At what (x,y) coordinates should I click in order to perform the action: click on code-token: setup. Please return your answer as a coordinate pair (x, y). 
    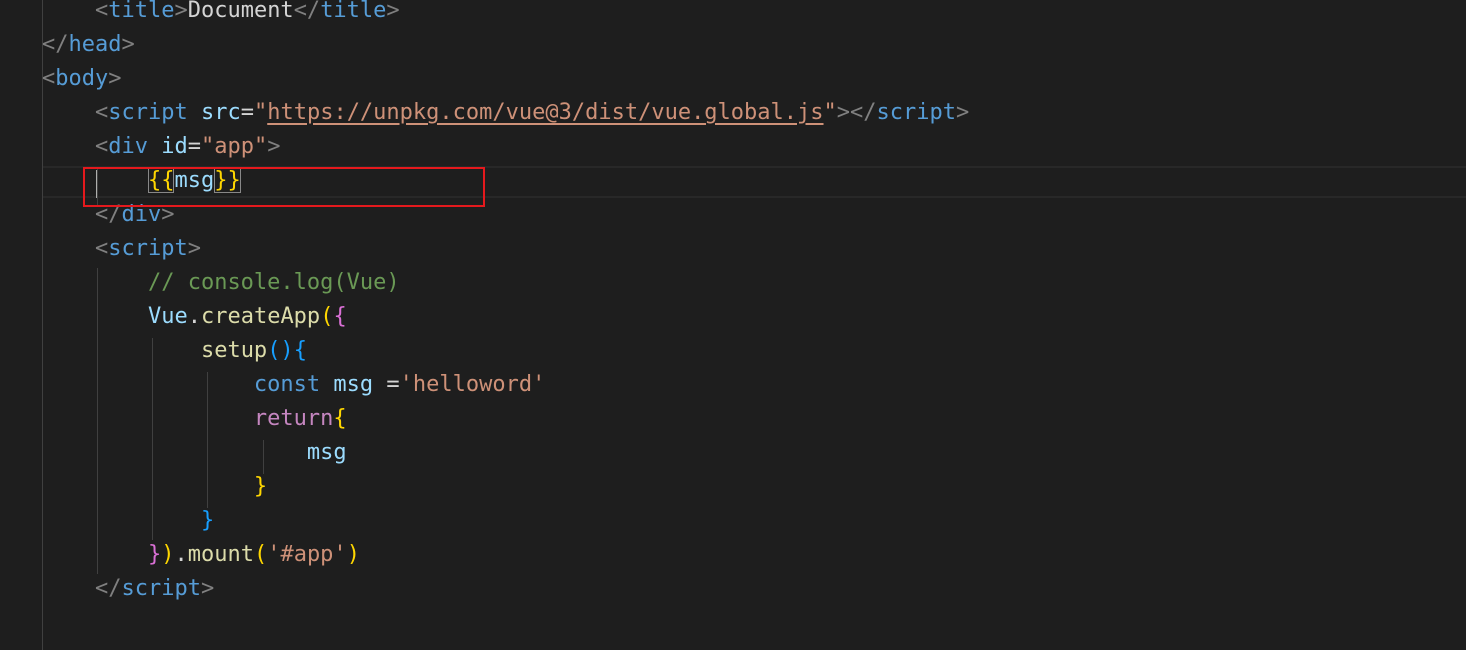
    Looking at the image, I should click on (234, 350).